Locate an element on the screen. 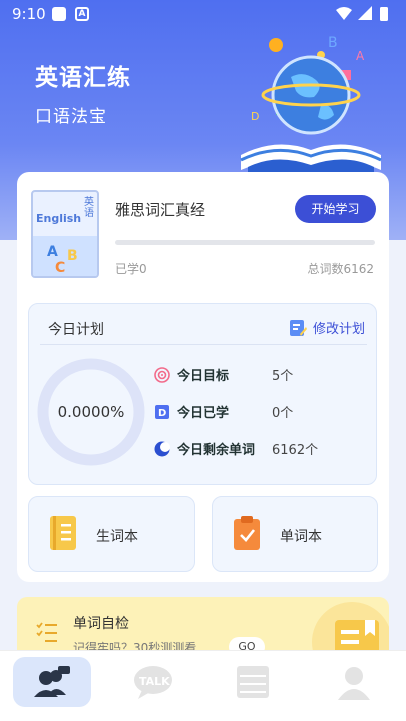 The width and height of the screenshot is (406, 721). profile-tab is located at coordinates (354, 682).